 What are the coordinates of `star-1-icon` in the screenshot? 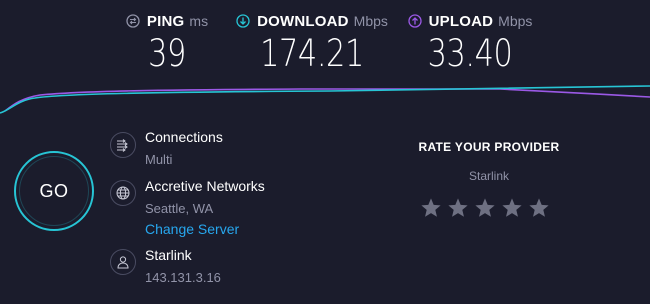 It's located at (431, 208).